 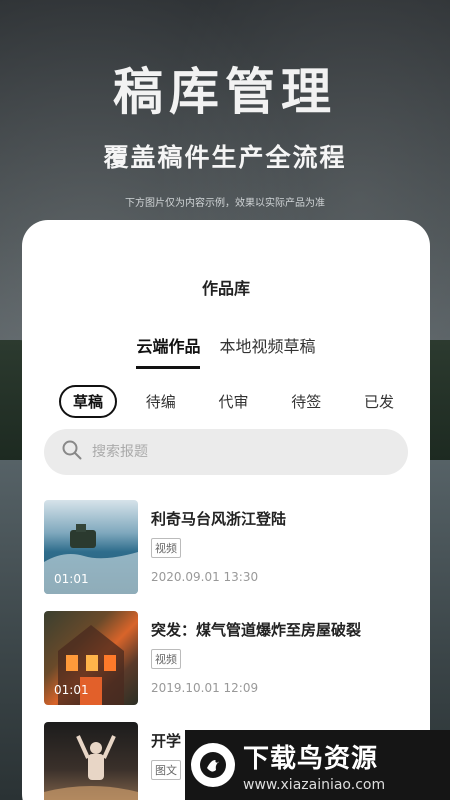 What do you see at coordinates (225, 157) in the screenshot?
I see `hero-subtitle: 覆盖稿件生产全流程` at bounding box center [225, 157].